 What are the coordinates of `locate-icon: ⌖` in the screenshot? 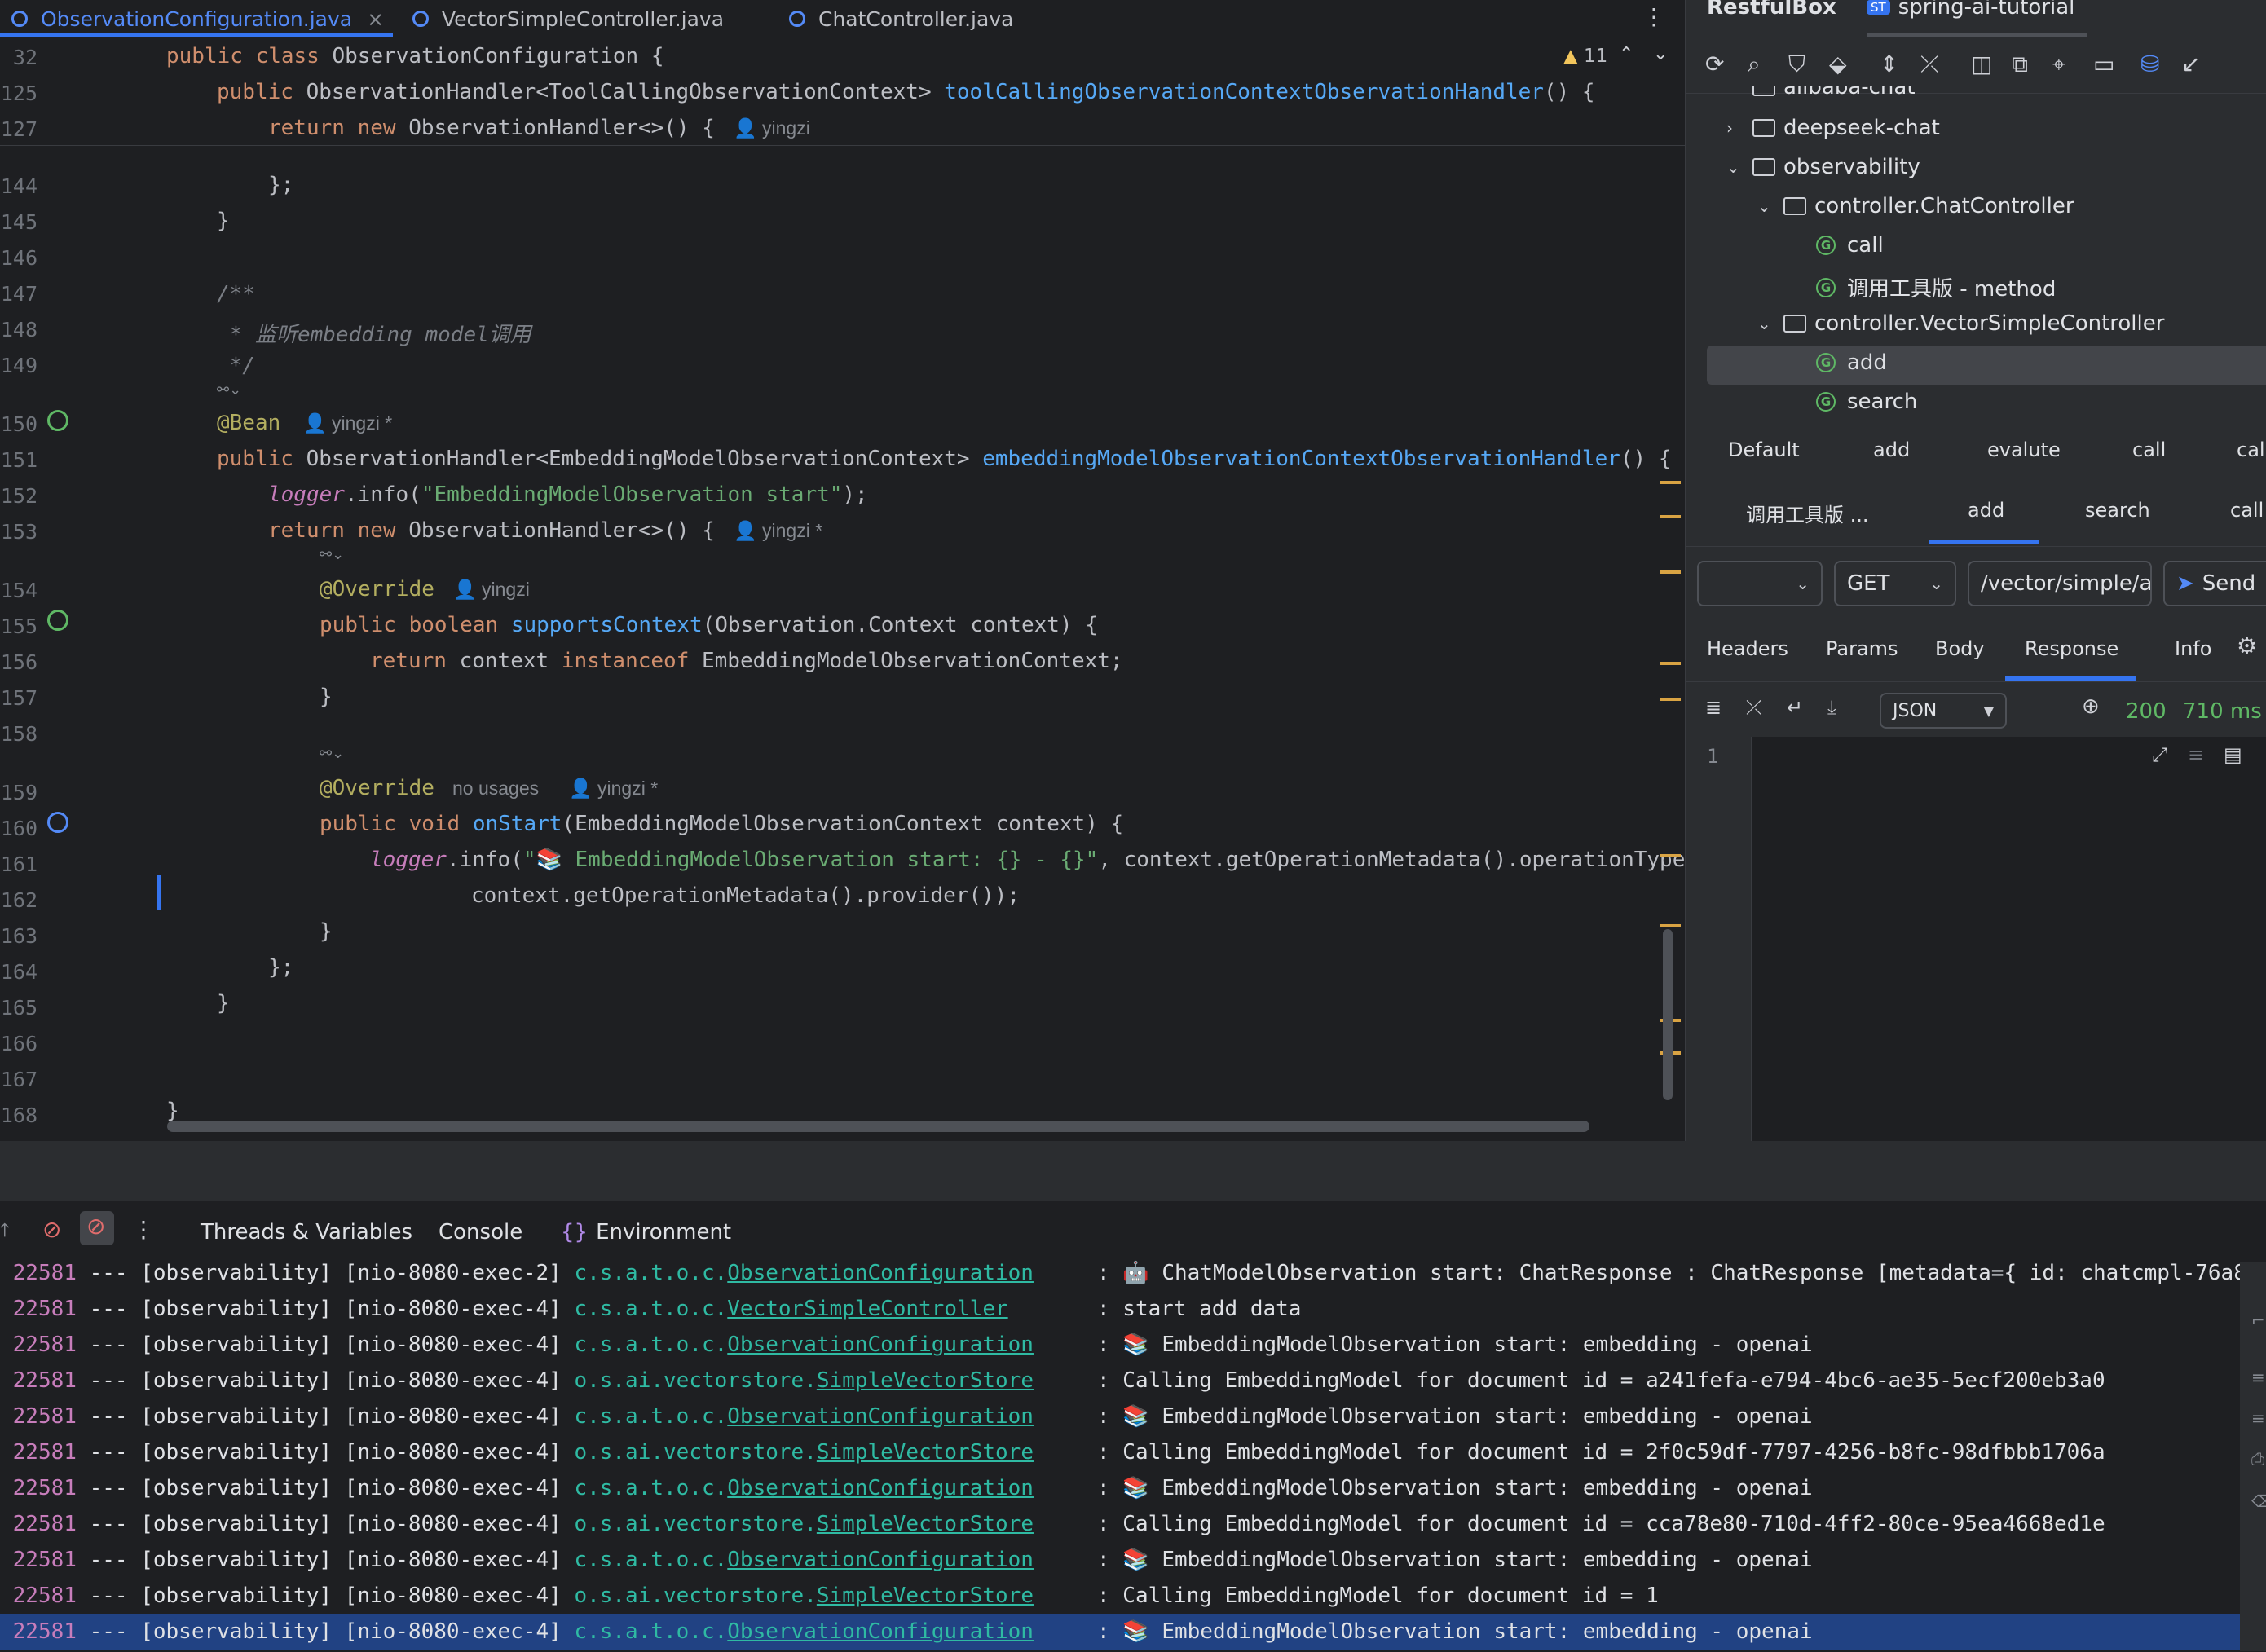 It's located at (2058, 65).